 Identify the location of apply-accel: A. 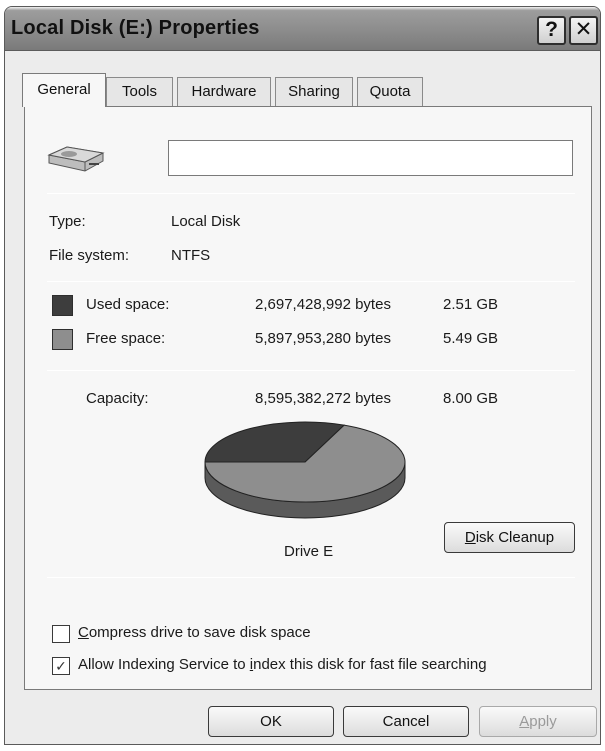
(524, 721).